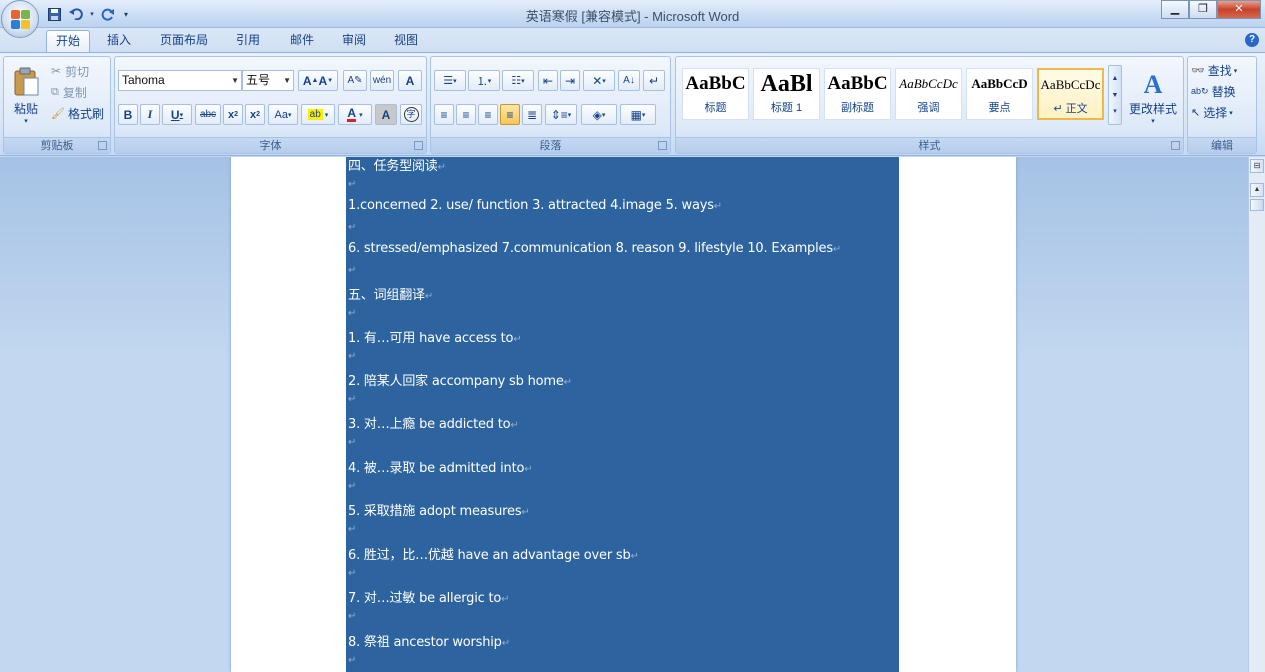  What do you see at coordinates (510, 114) in the screenshot?
I see `justify-icon: ≡` at bounding box center [510, 114].